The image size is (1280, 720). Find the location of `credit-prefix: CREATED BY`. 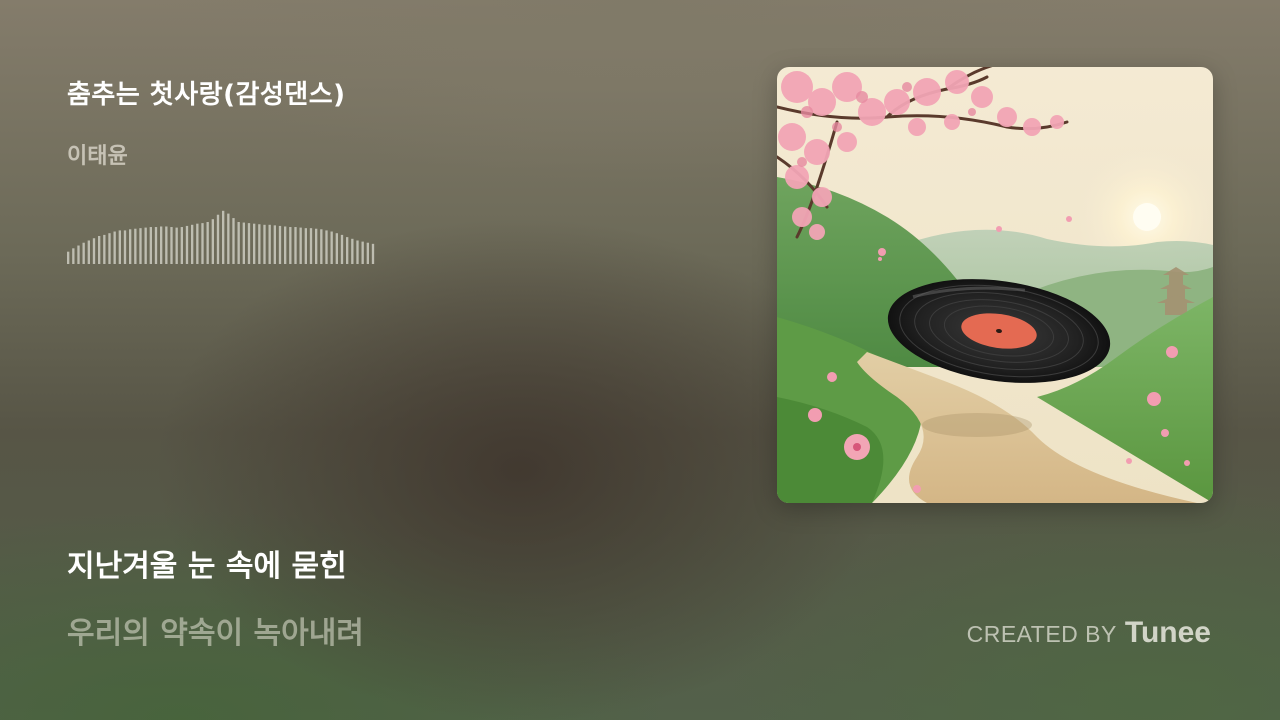

credit-prefix: CREATED BY is located at coordinates (1041, 634).